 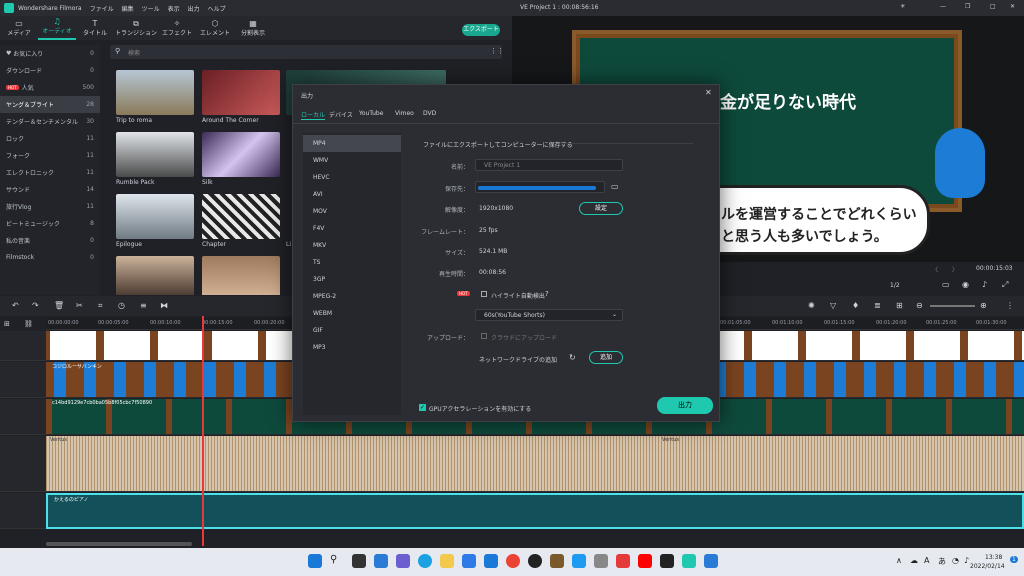 What do you see at coordinates (352, 211) in the screenshot?
I see `format-mov: MOV` at bounding box center [352, 211].